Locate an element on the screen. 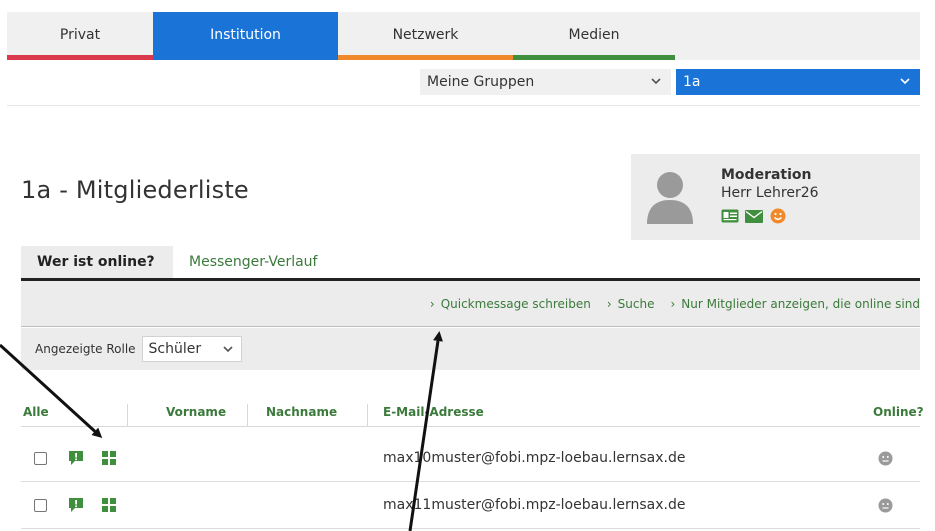 The height and width of the screenshot is (531, 935). table-row: max11muster@fobi.mpz-loebau.lernsax.de is located at coordinates (470, 506).